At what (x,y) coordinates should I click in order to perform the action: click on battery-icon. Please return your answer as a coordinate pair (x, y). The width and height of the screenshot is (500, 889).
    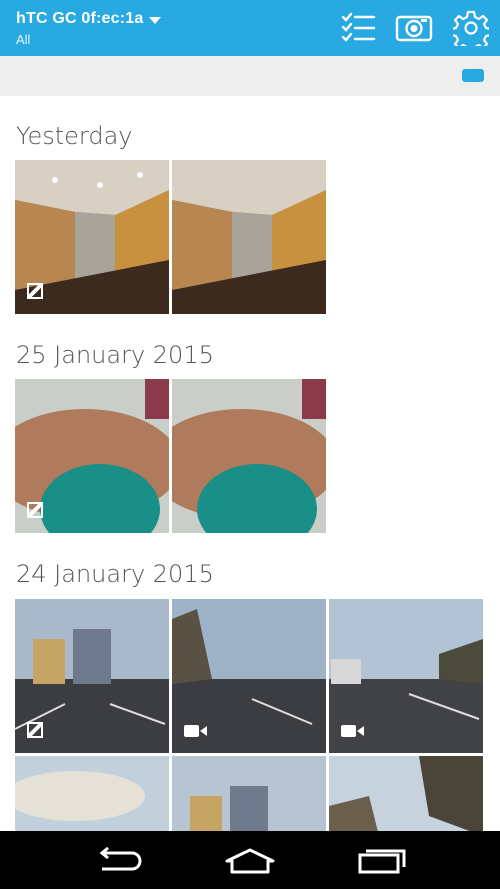
    Looking at the image, I should click on (473, 75).